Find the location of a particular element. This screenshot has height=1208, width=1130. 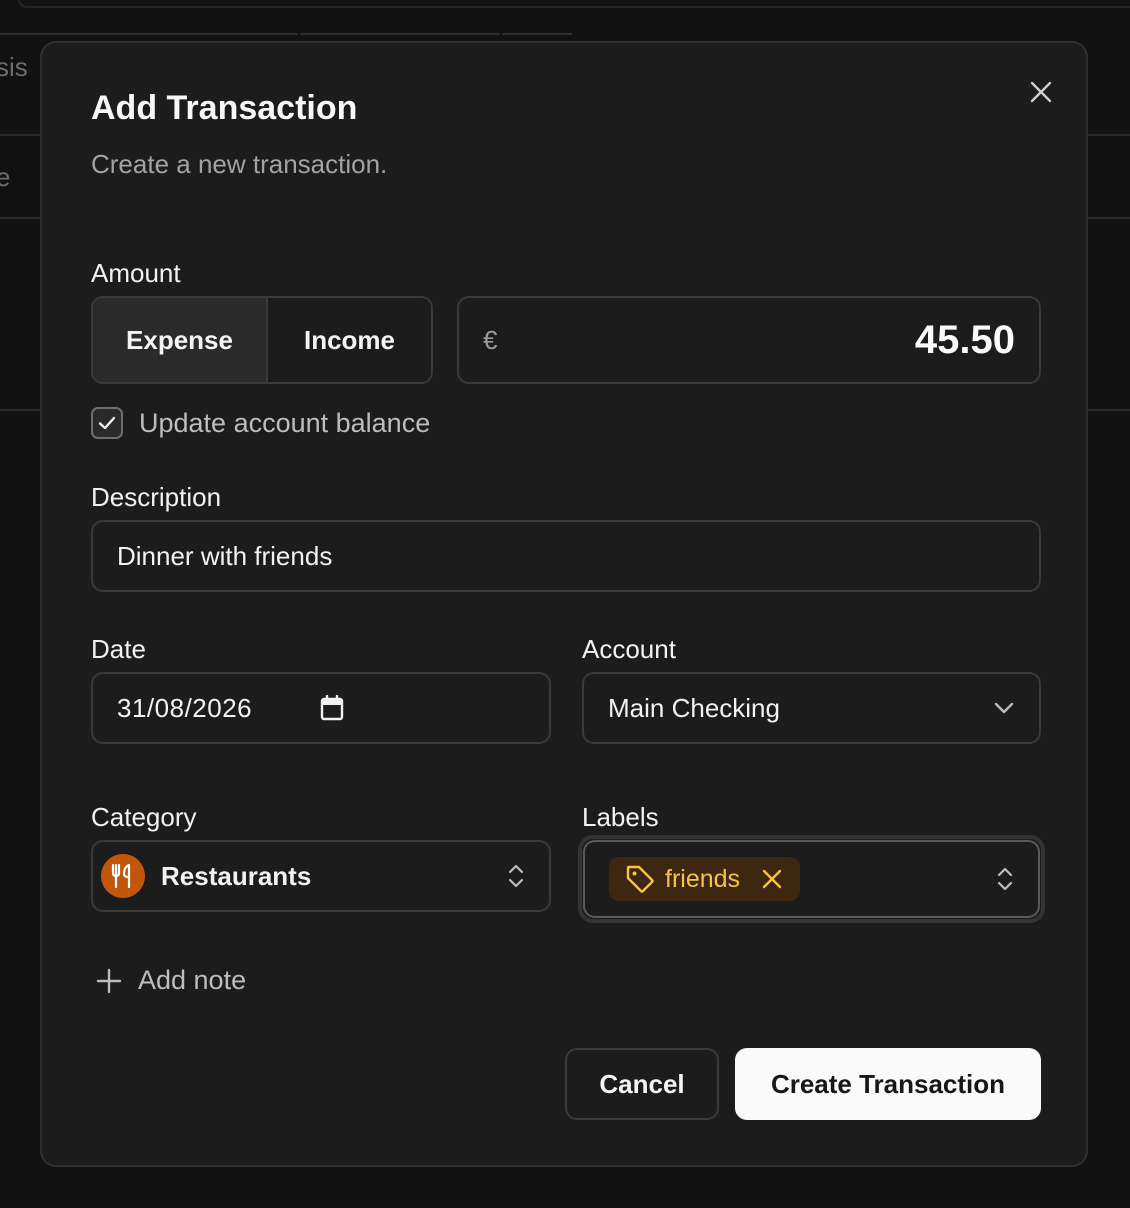

background-toolbar is located at coordinates (574, 4).